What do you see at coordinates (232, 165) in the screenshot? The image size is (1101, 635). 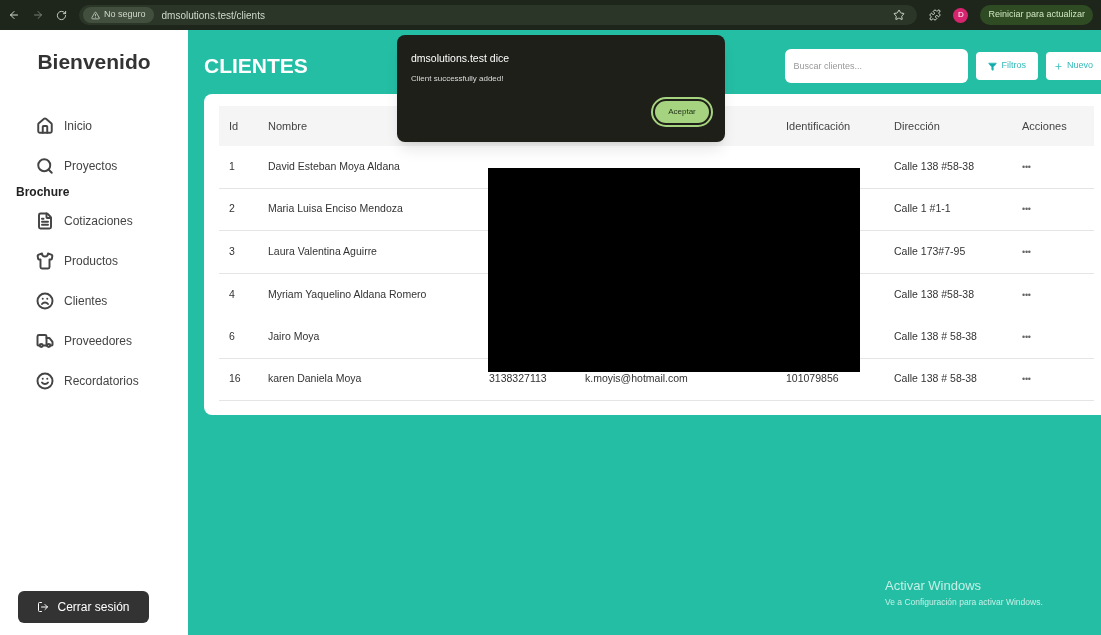 I see `table-cell: 1` at bounding box center [232, 165].